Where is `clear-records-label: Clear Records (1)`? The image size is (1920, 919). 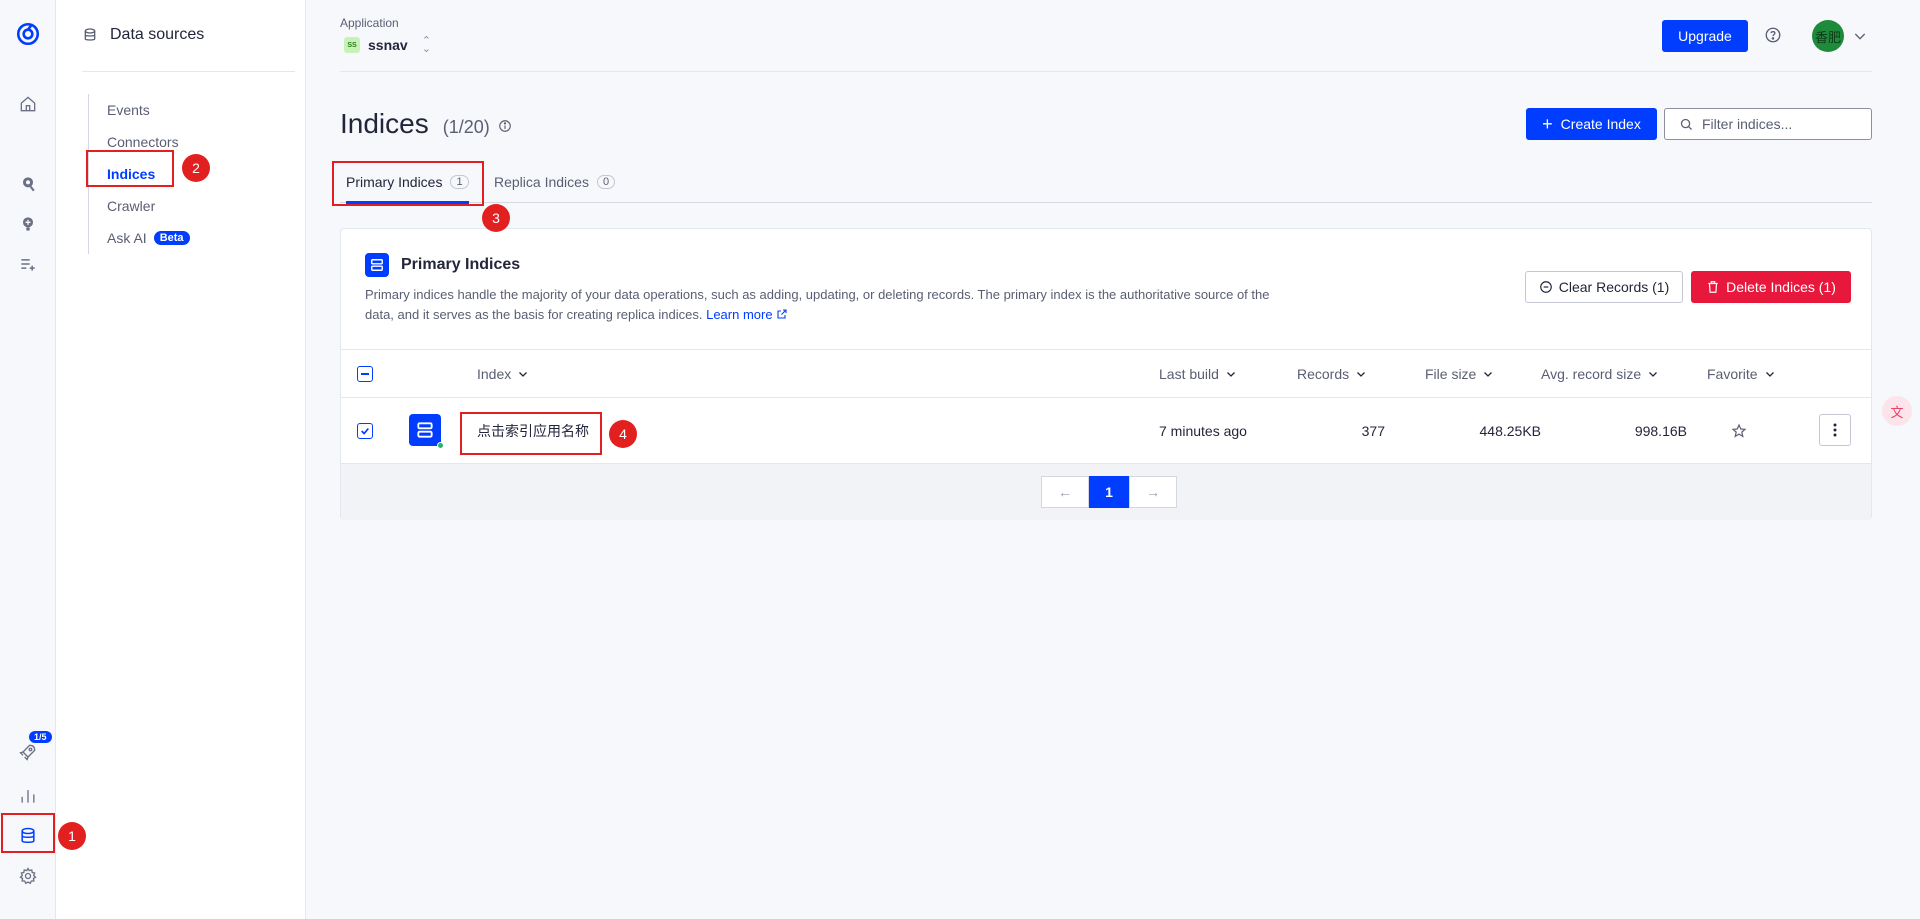 clear-records-label: Clear Records (1) is located at coordinates (1614, 287).